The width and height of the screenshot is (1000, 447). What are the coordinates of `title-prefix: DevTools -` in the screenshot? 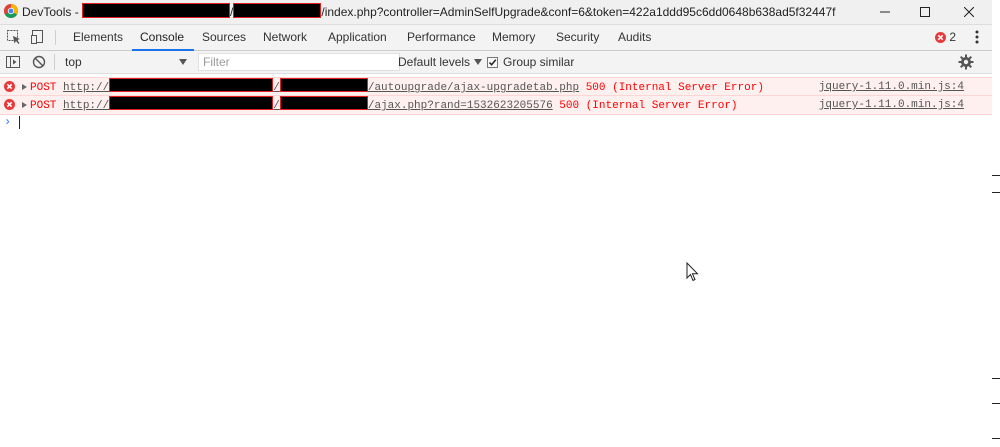 It's located at (52, 12).